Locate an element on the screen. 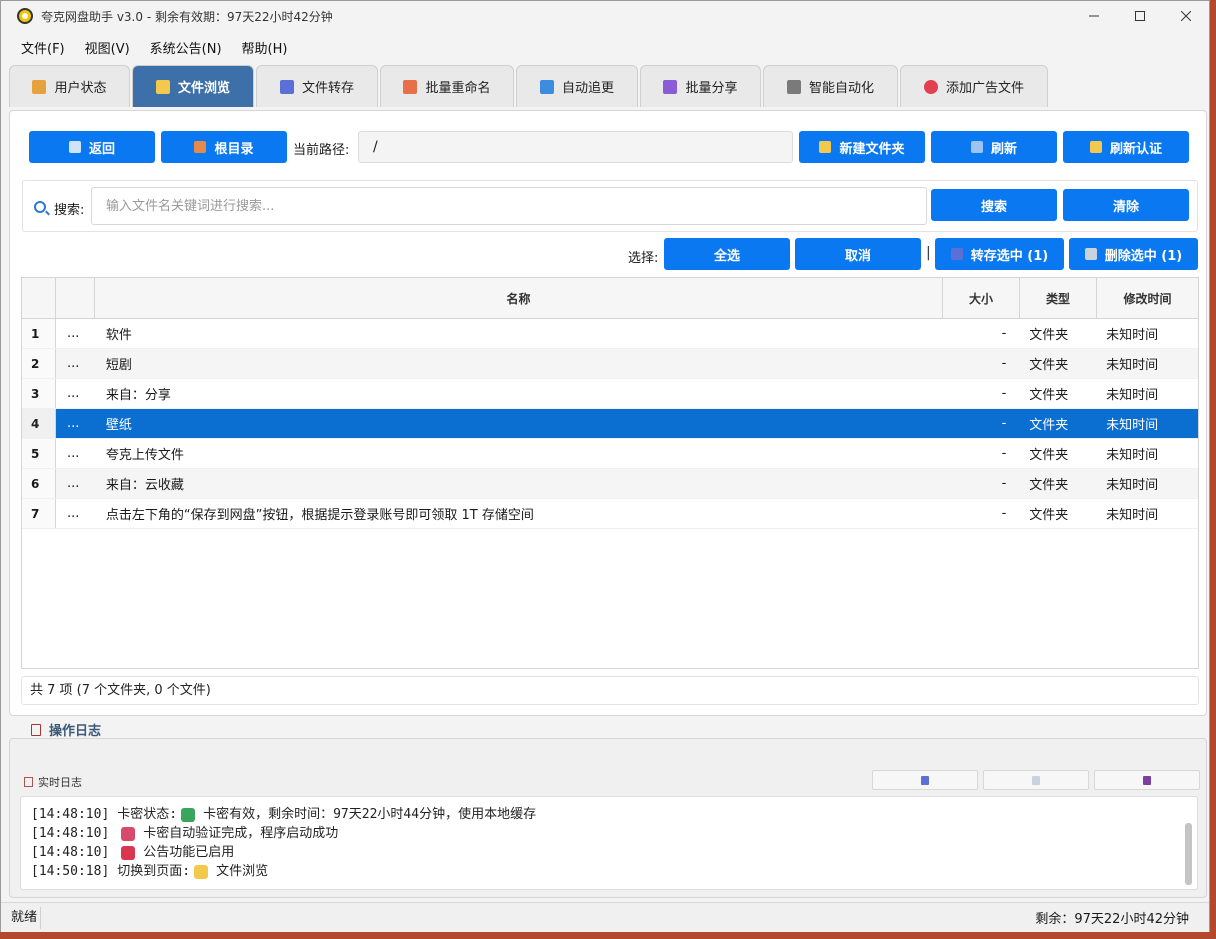 This screenshot has width=1216, height=939. row-name: 夸克上传文件 is located at coordinates (144, 455).